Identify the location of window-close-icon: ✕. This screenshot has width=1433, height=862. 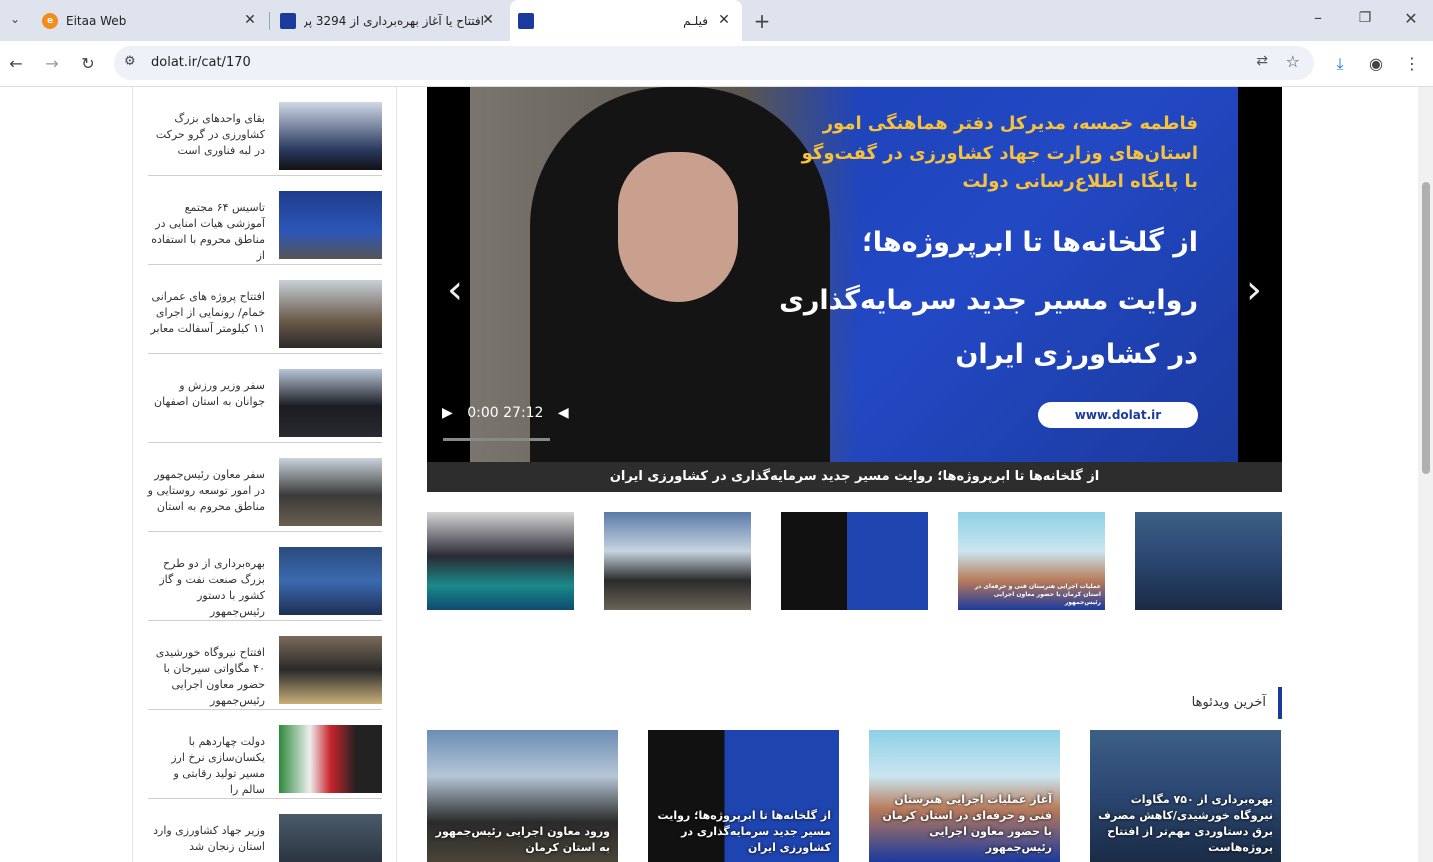
(1411, 18).